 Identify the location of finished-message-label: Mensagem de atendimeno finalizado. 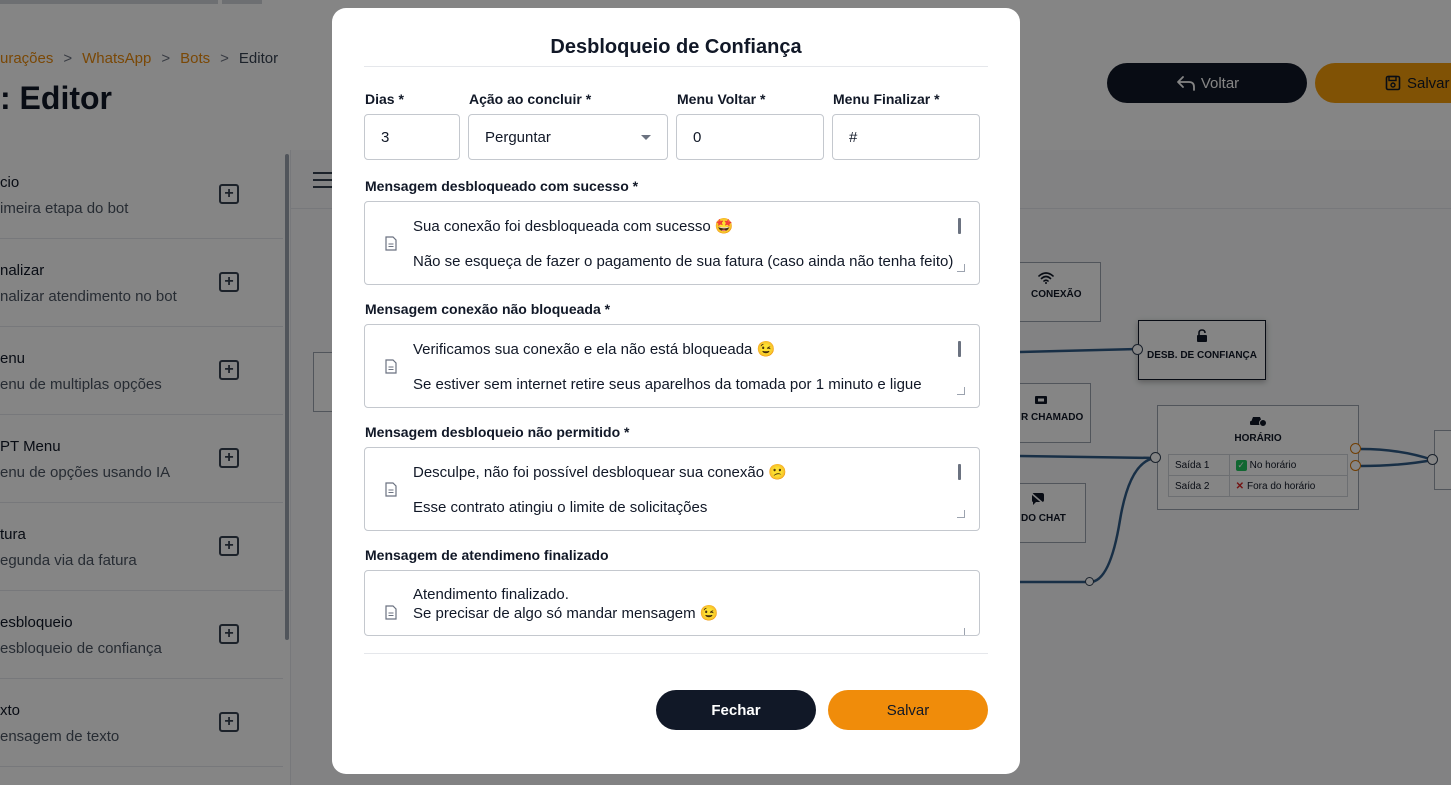
(487, 555).